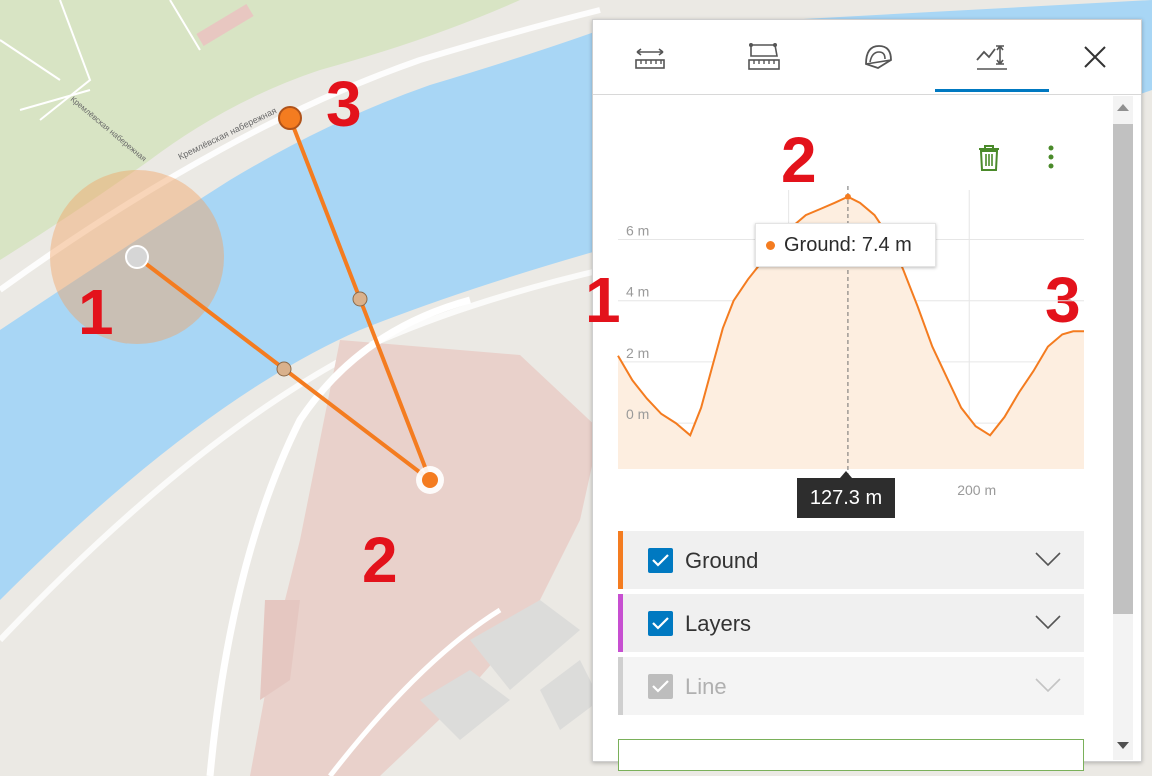  What do you see at coordinates (847, 196) in the screenshot?
I see `cursor-marker` at bounding box center [847, 196].